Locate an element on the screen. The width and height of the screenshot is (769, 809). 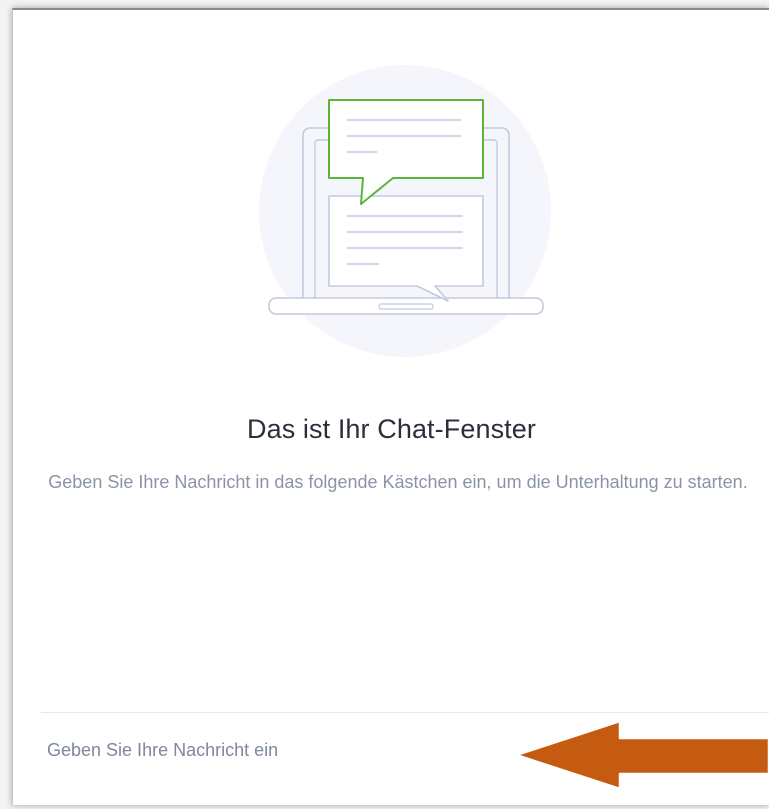
arrow-annotation-icon is located at coordinates (641, 755).